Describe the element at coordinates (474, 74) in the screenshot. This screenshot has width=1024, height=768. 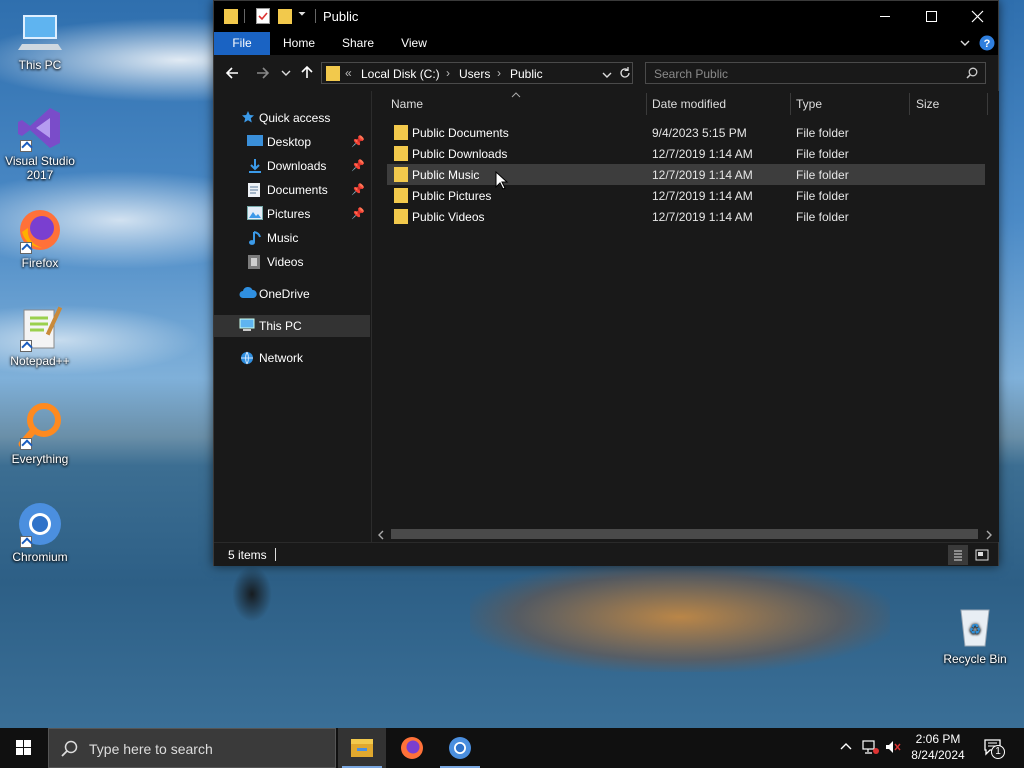
I see `breadcrumb-users: Users` at that location.